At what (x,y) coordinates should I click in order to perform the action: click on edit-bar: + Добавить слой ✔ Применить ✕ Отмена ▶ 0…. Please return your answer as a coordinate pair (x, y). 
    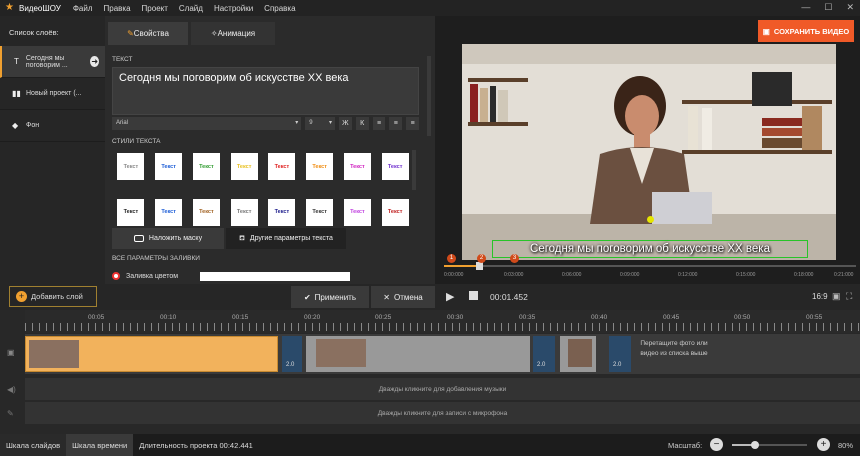
    Looking at the image, I should click on (430, 297).